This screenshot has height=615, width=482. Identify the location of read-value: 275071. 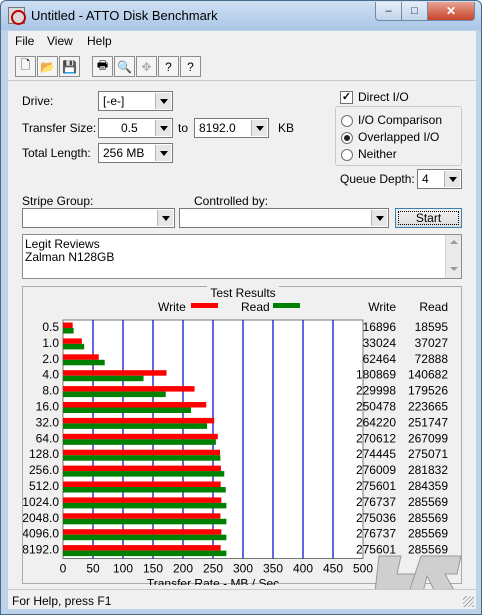
(428, 454).